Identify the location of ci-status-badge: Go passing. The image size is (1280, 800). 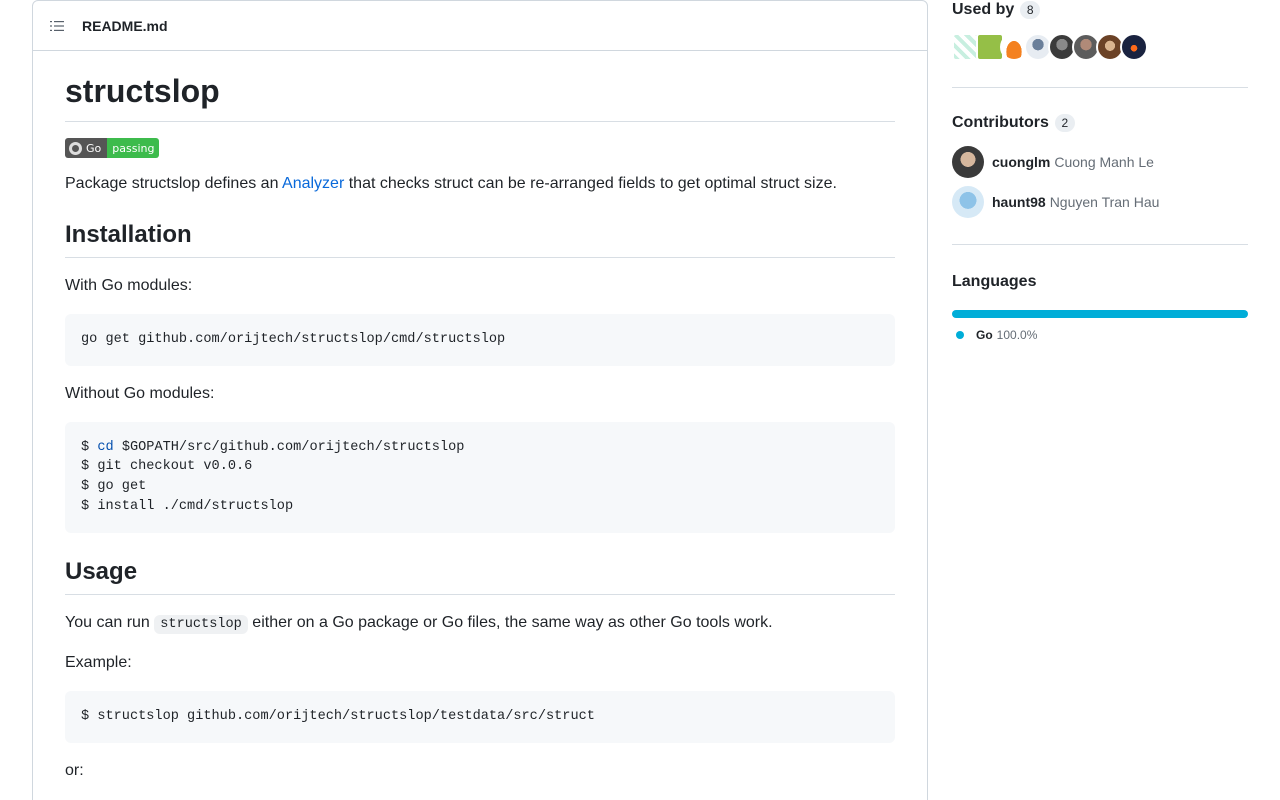
(112, 148).